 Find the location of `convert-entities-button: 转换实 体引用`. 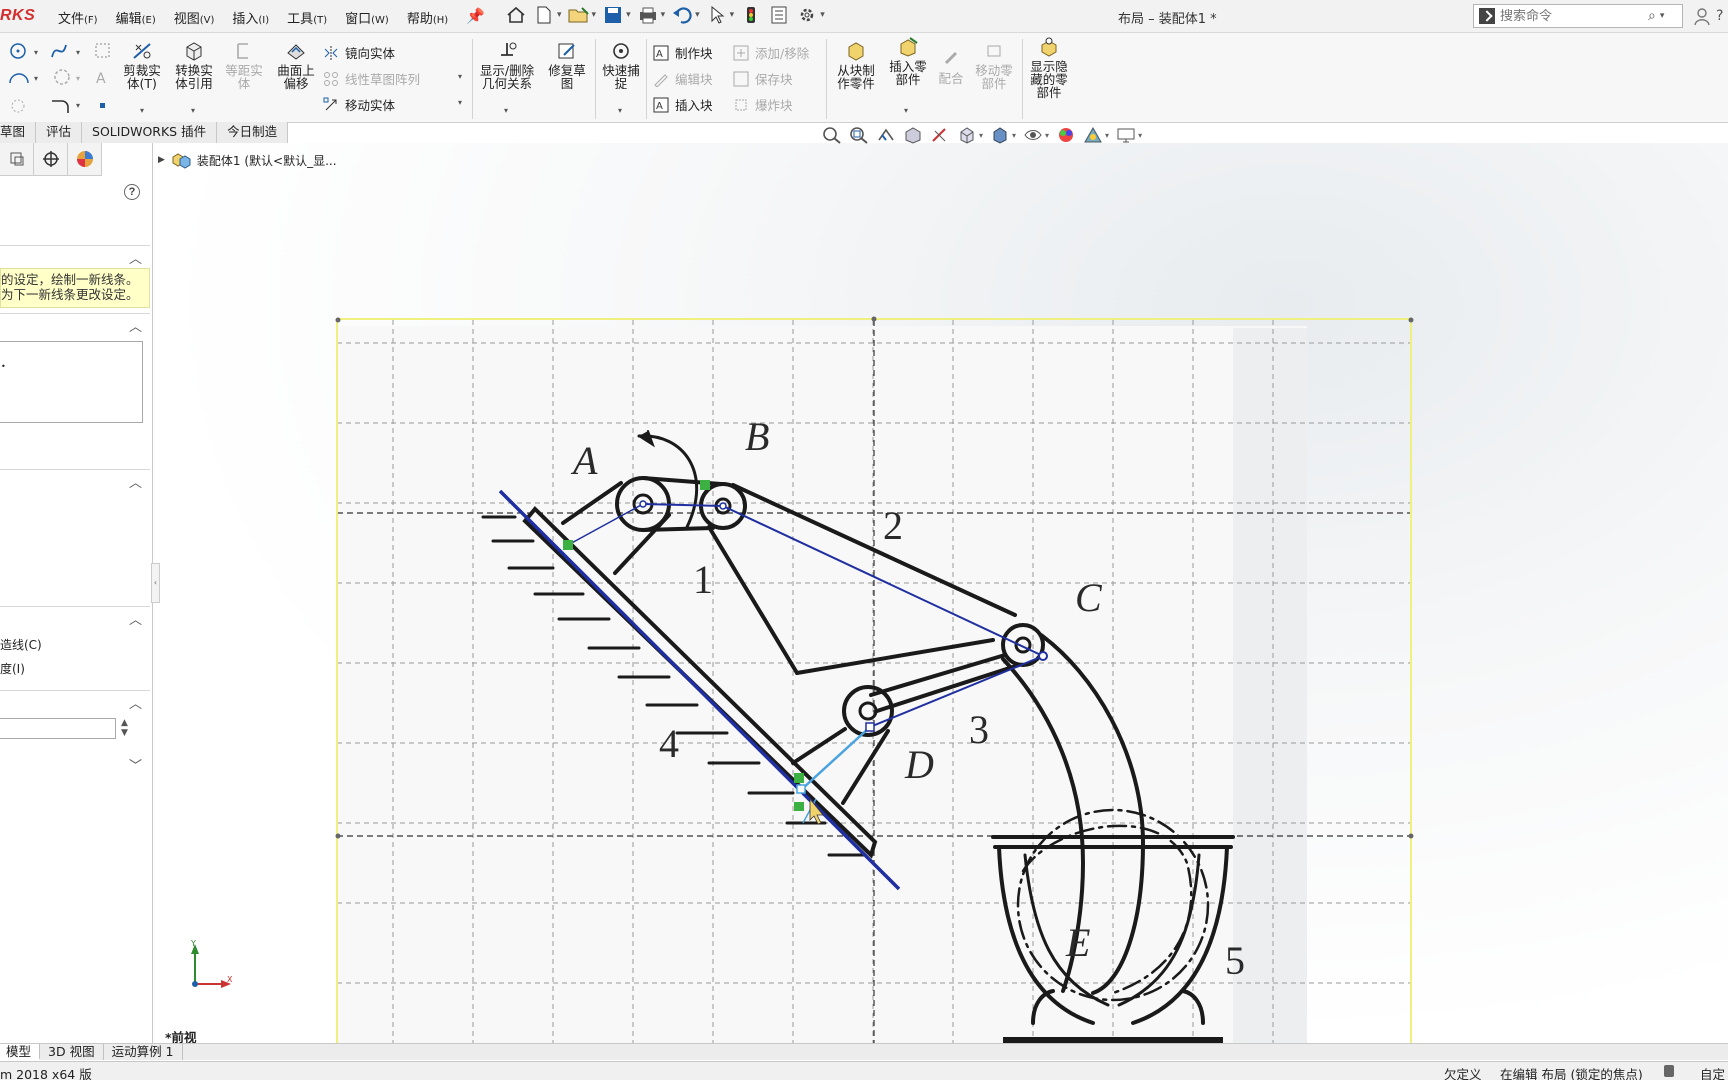

convert-entities-button: 转换实 体引用 is located at coordinates (194, 65).